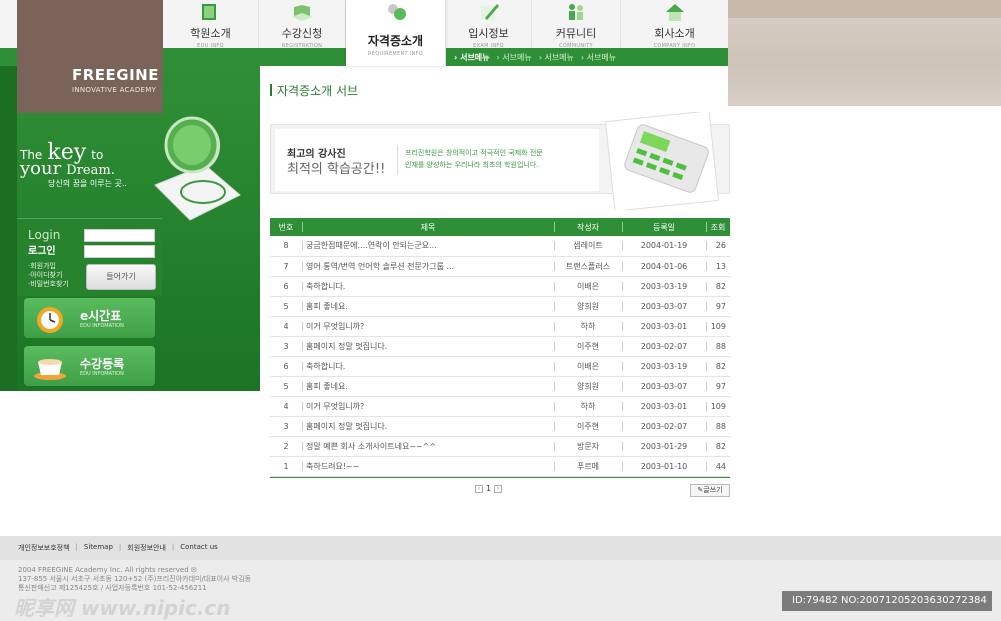 This screenshot has width=1001, height=621. Describe the element at coordinates (119, 235) in the screenshot. I see `login-id-field` at that location.